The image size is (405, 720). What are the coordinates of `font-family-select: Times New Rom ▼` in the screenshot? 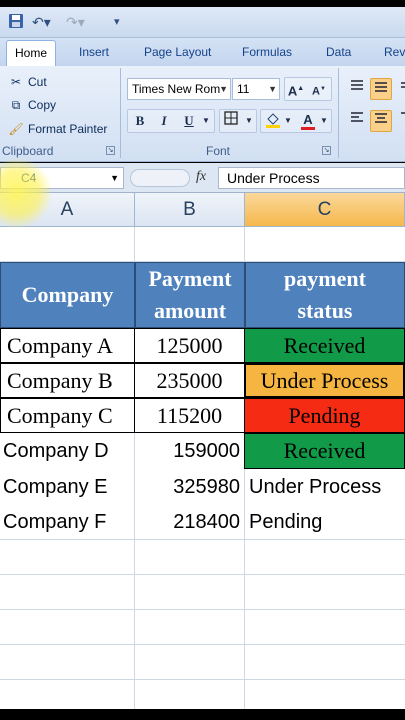 It's located at (179, 89).